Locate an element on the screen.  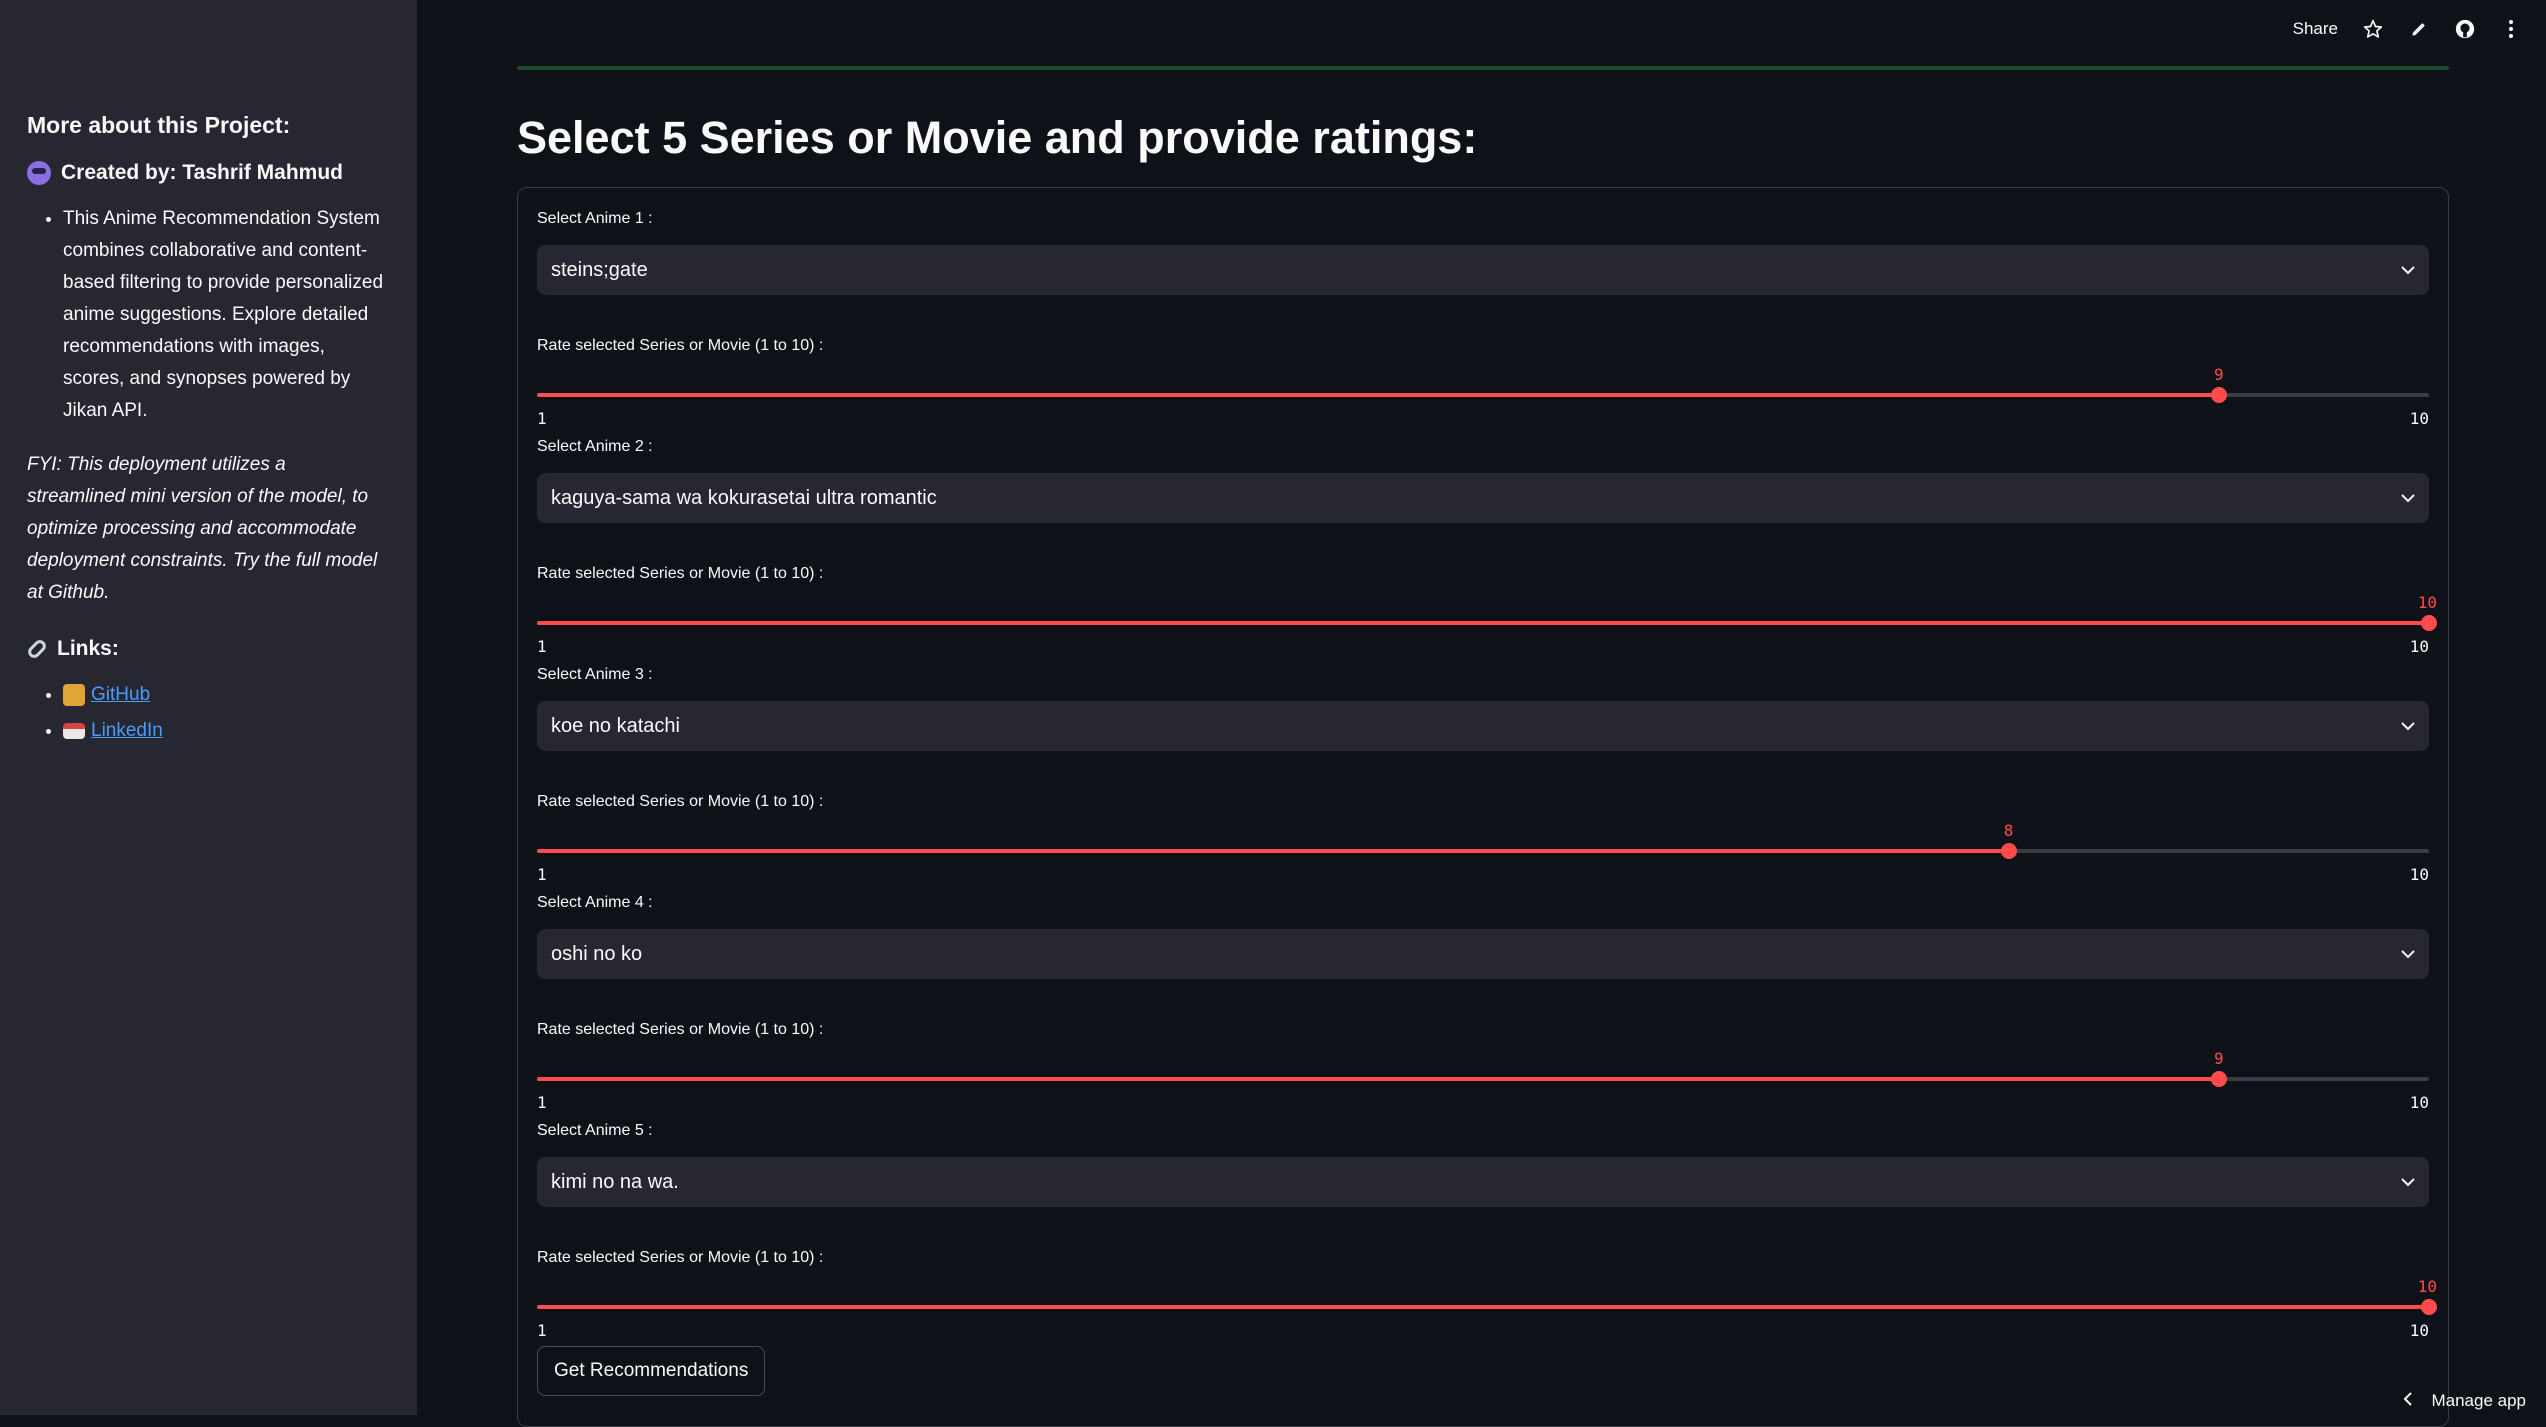
link-icon is located at coordinates (37, 649).